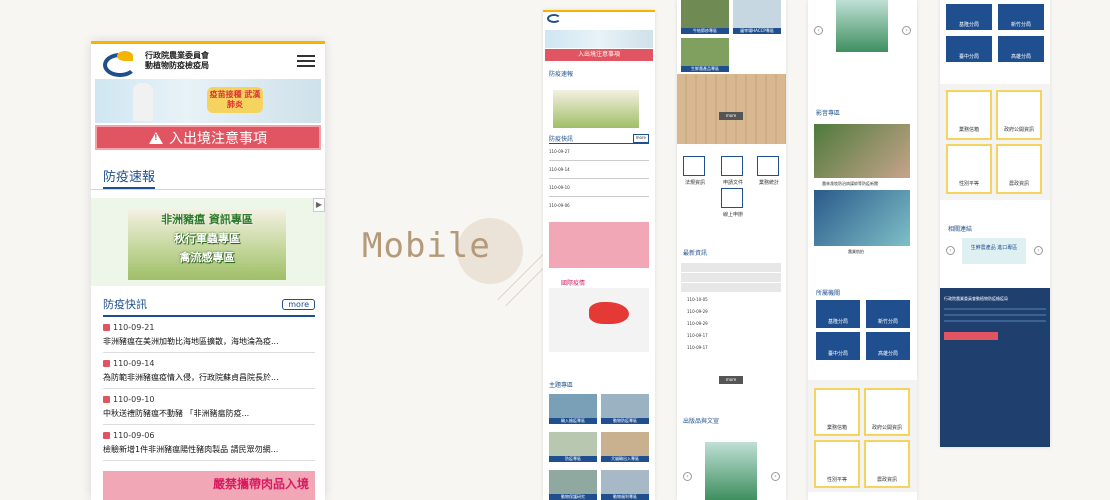  Describe the element at coordinates (733, 215) in the screenshot. I see `icon-label: 線上申辦` at that location.